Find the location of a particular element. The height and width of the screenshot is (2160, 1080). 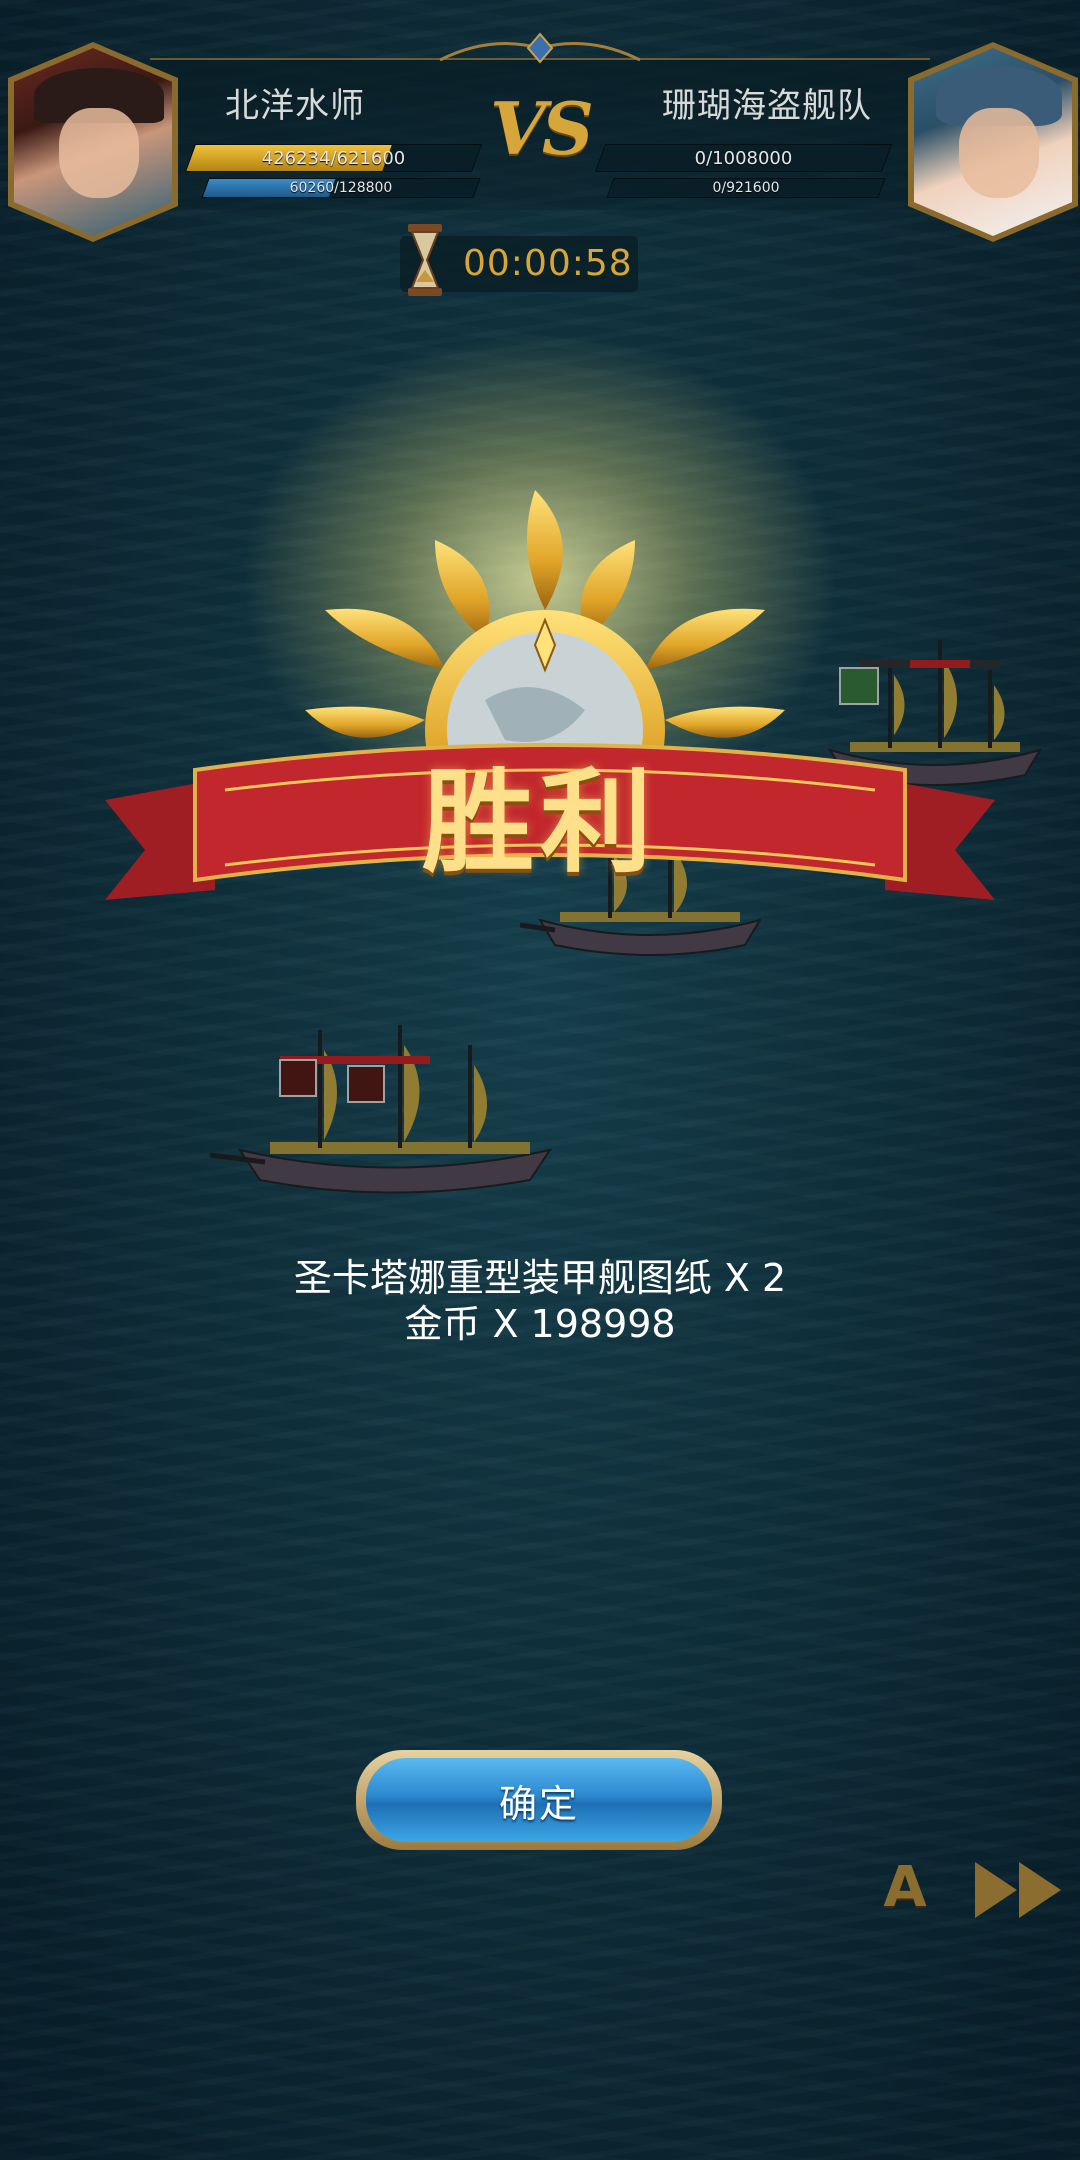

right-team-name: 珊瑚海盗舰队 is located at coordinates (767, 106).